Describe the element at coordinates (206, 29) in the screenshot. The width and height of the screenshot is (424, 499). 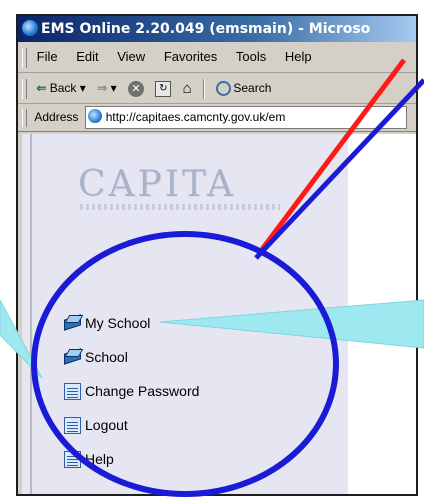
I see `window-title: EMS Online 2.20.049 (emsmain) - Microso` at that location.